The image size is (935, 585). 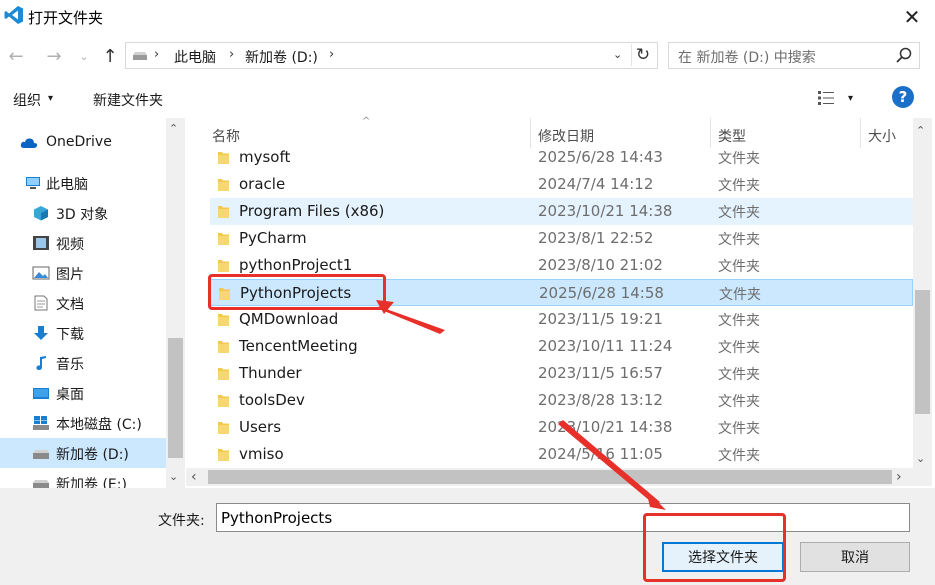 I want to click on file-row: Thunder 2023/11/5 16:57 文件夹, so click(x=561, y=373).